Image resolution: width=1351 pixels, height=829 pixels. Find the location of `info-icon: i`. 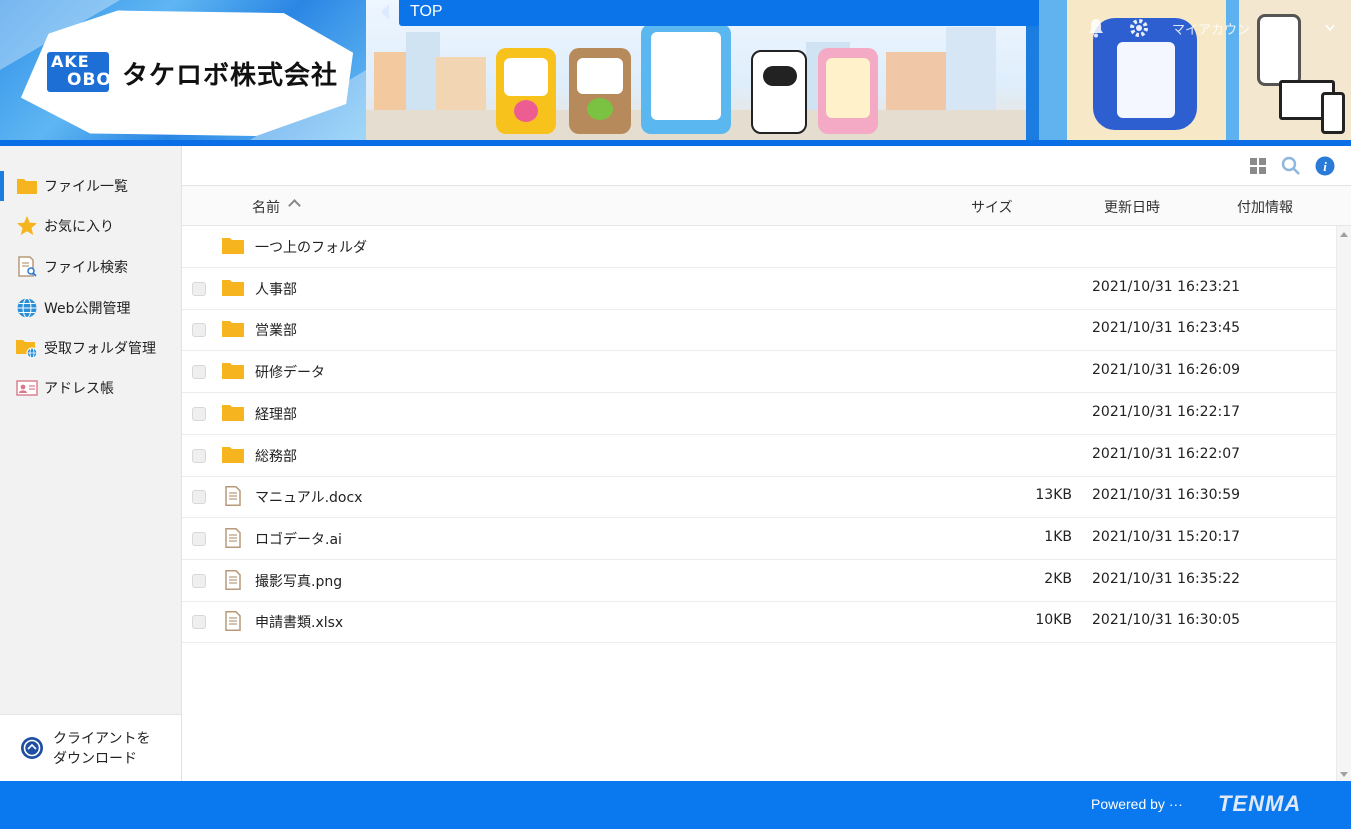

info-icon: i is located at coordinates (1325, 166).